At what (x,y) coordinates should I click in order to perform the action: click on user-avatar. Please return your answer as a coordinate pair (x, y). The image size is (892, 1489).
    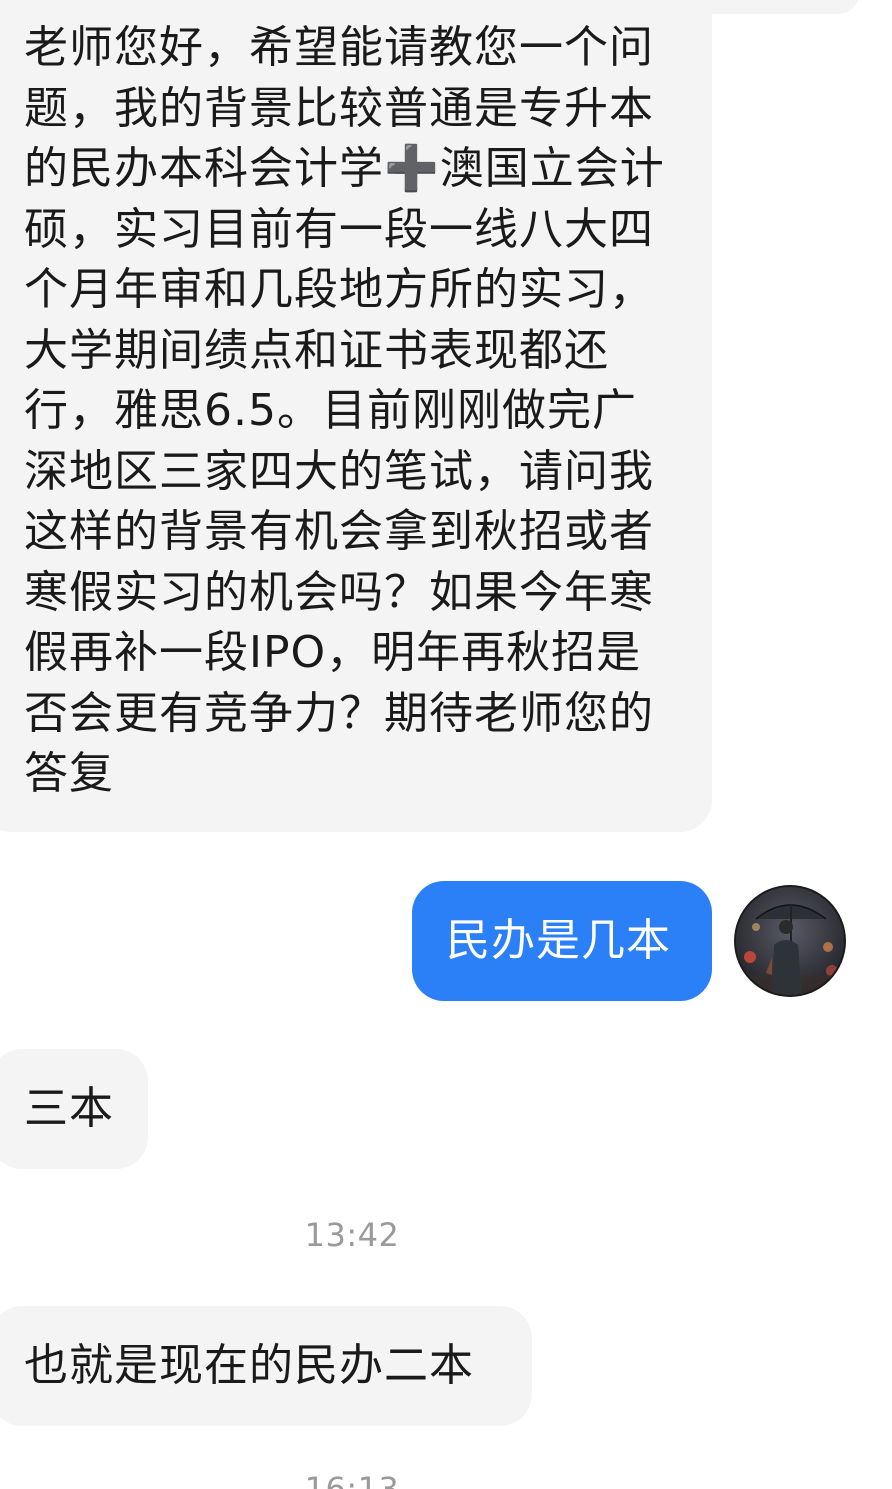
    Looking at the image, I should click on (790, 941).